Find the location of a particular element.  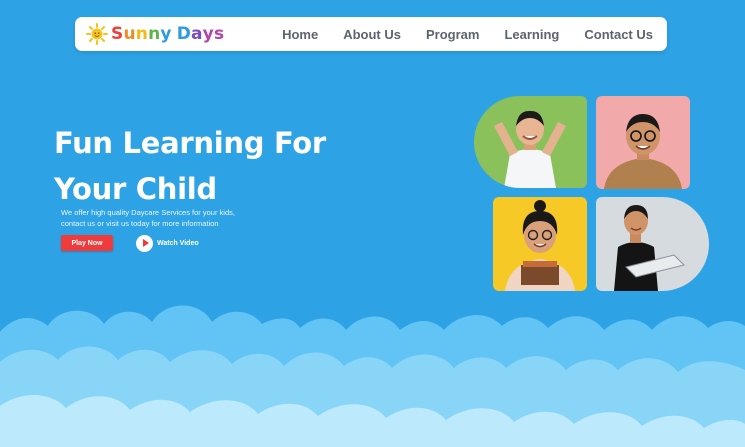

play-now-button: Play Now is located at coordinates (87, 243).